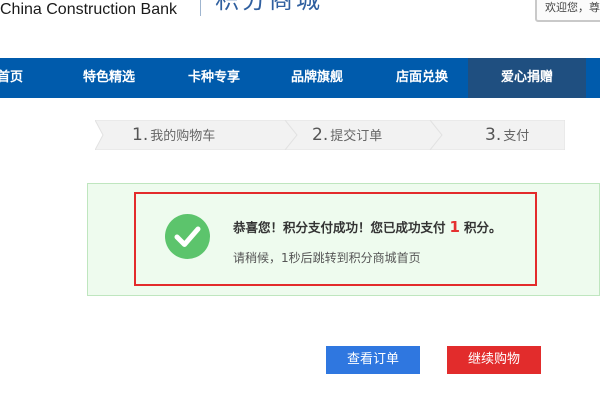 Image resolution: width=600 pixels, height=401 pixels. I want to click on step-submit-order: 2. 提交订单, so click(347, 135).